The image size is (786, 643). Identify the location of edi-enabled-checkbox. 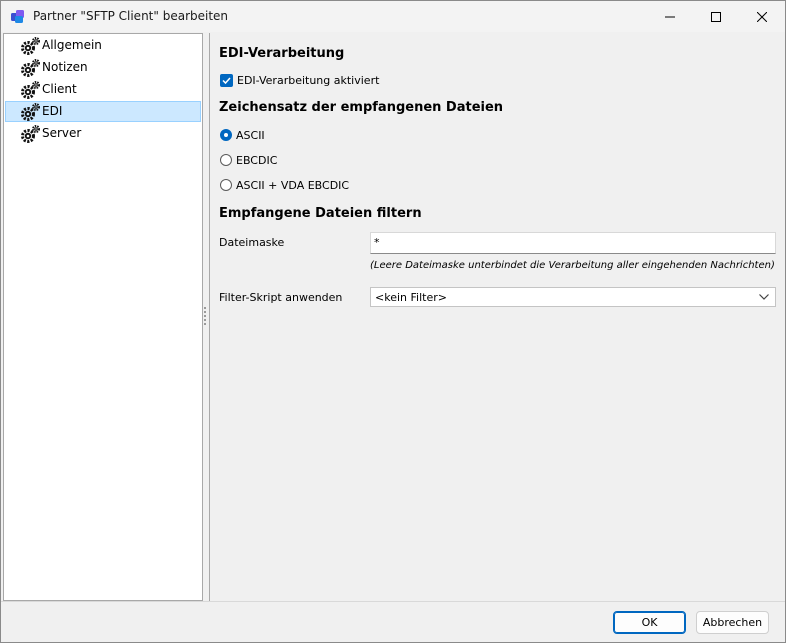
(226, 80).